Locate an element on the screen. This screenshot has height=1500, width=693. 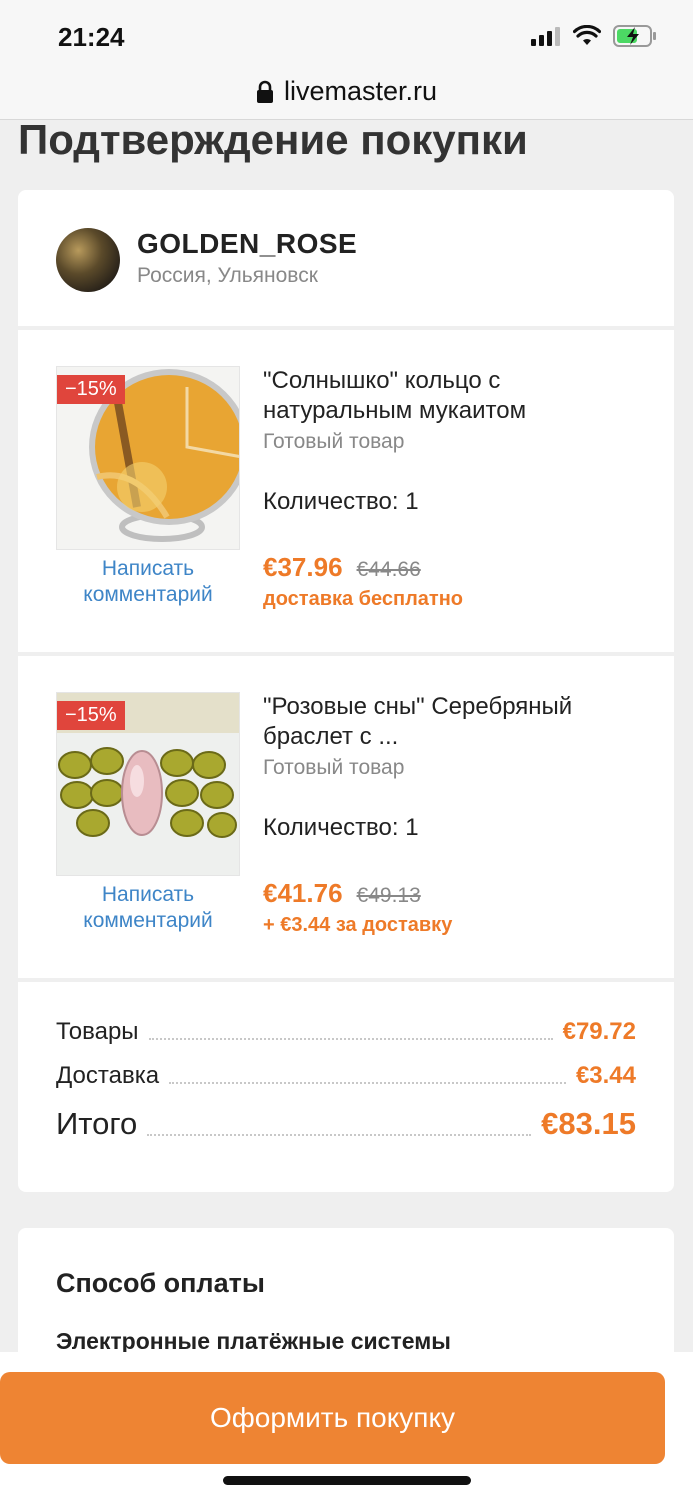
payment-title: Способ оплаты is located at coordinates (160, 1283).